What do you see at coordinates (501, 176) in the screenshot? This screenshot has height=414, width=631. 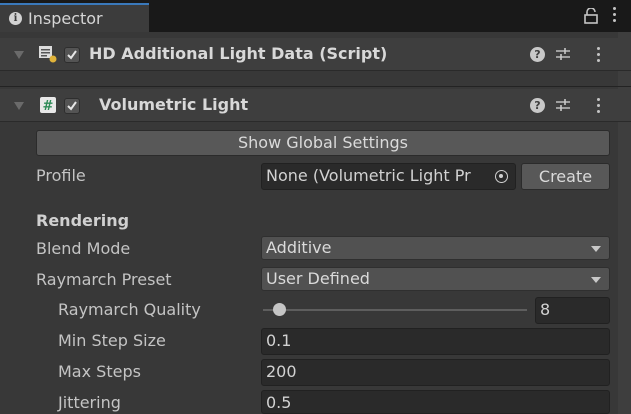 I see `object-picker-icon` at bounding box center [501, 176].